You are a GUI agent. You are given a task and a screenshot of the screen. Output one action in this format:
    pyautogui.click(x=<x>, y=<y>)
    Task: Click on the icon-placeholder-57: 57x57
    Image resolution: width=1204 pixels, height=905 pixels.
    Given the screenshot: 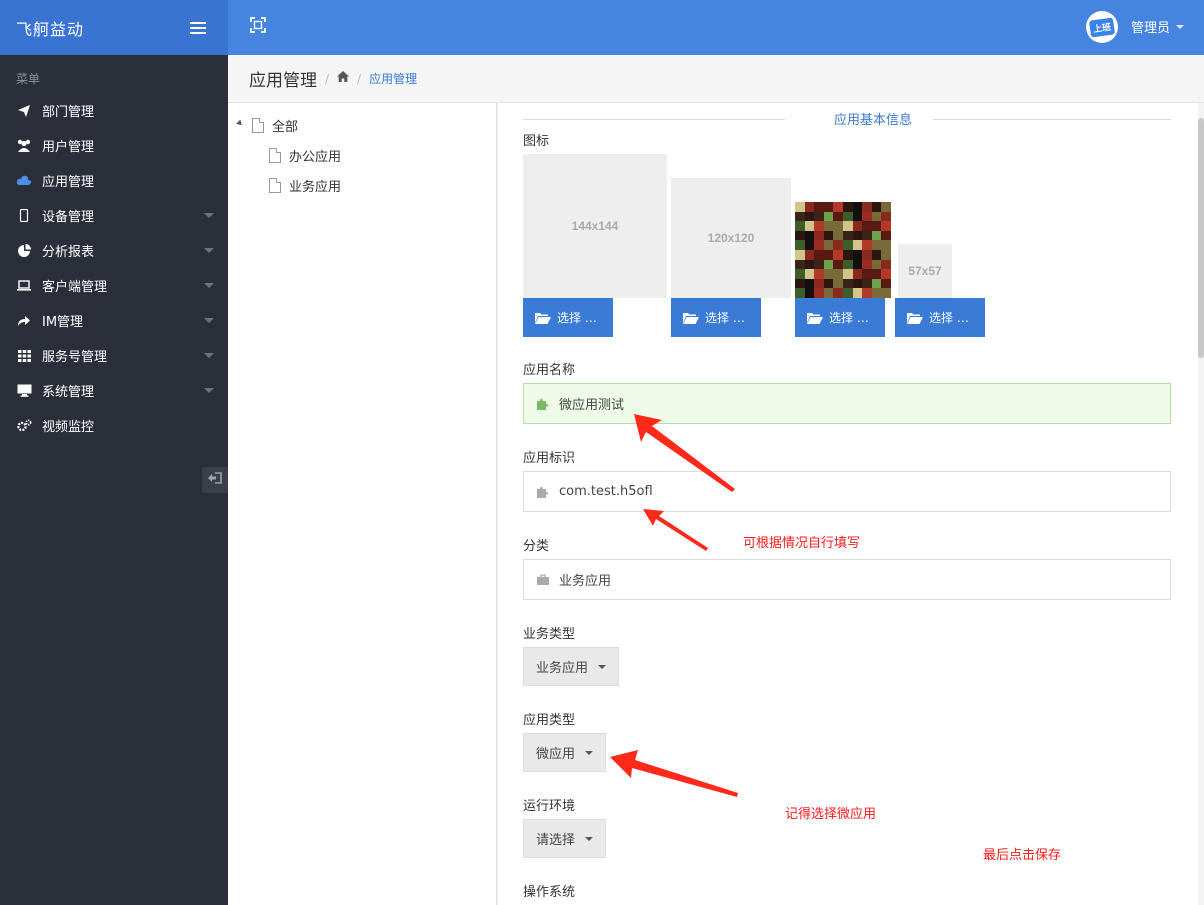 What is the action you would take?
    pyautogui.click(x=925, y=271)
    